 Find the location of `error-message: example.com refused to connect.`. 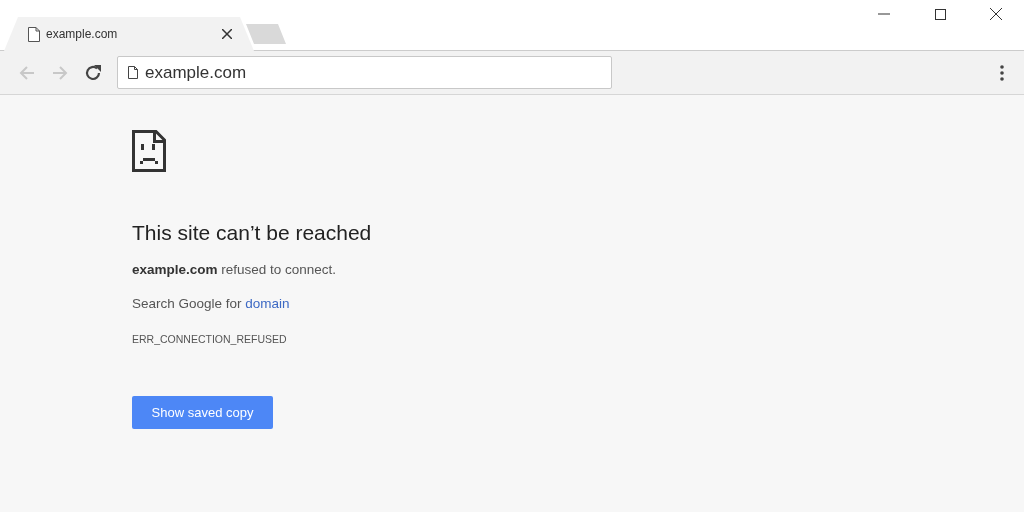

error-message: example.com refused to connect. is located at coordinates (234, 269).